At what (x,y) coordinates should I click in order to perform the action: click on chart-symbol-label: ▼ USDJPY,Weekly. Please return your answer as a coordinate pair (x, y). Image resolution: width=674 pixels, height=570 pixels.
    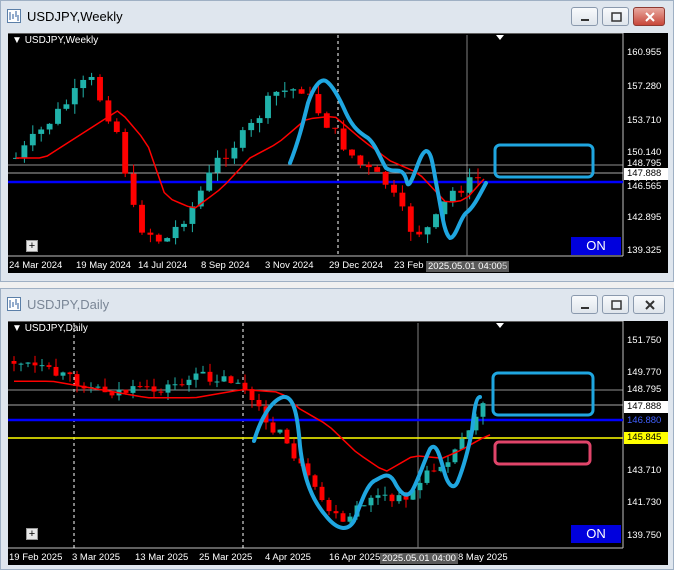
    Looking at the image, I should click on (55, 40).